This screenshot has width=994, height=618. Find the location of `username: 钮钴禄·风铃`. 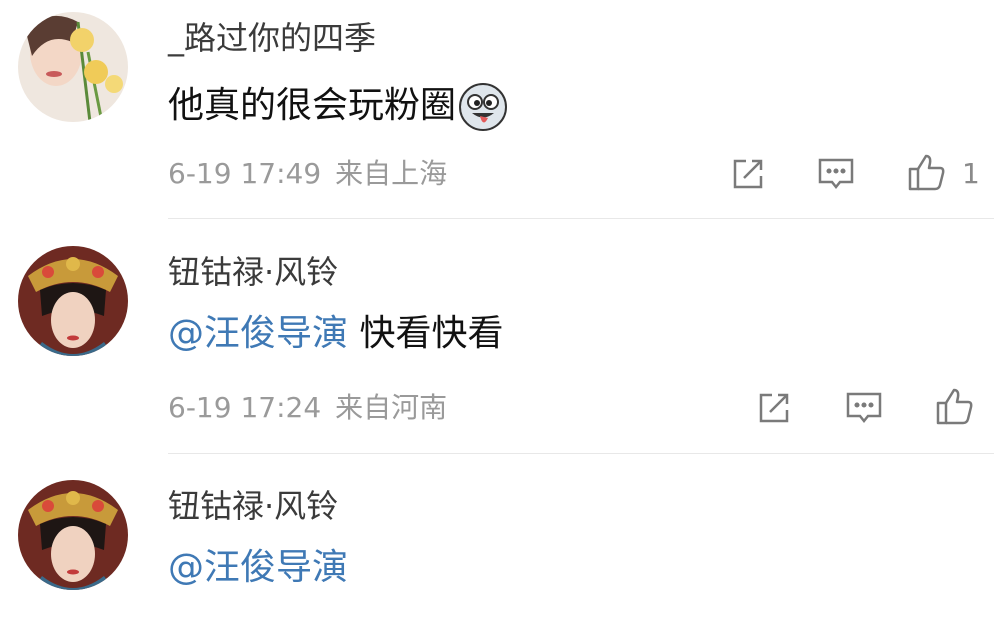

username: 钮钴禄·风铃 is located at coordinates (253, 506).